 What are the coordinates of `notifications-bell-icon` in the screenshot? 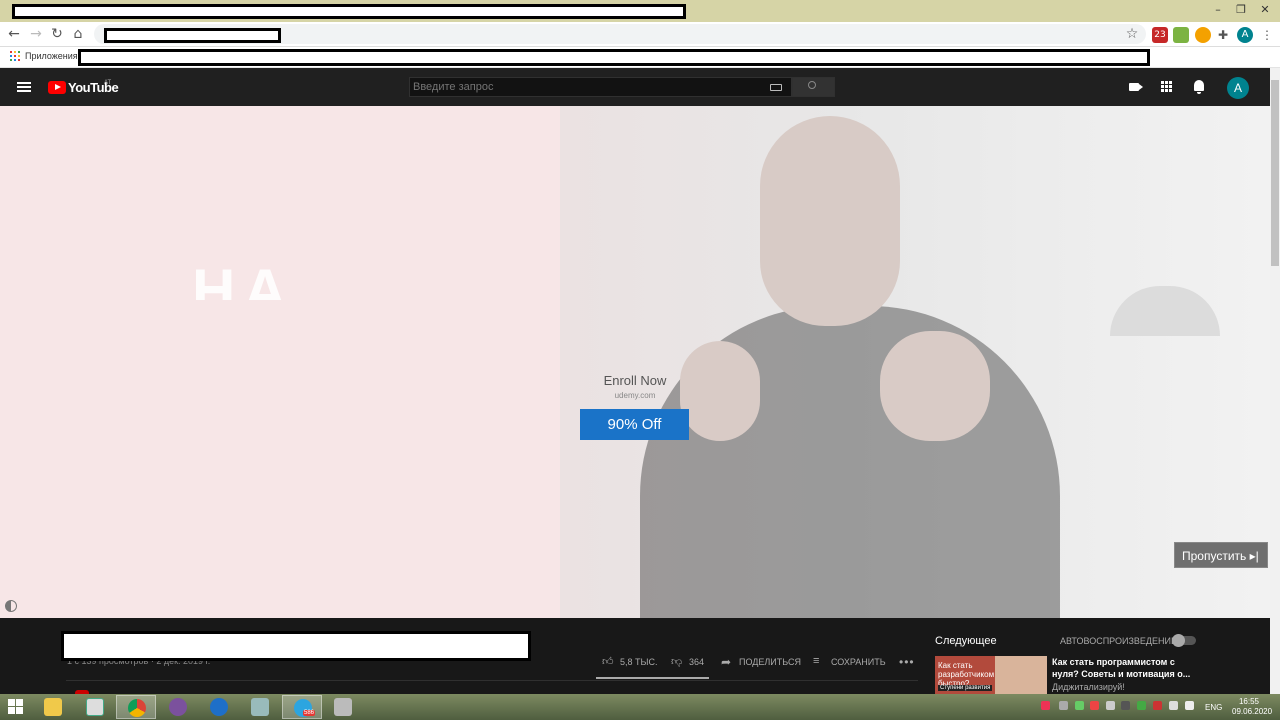 It's located at (1199, 87).